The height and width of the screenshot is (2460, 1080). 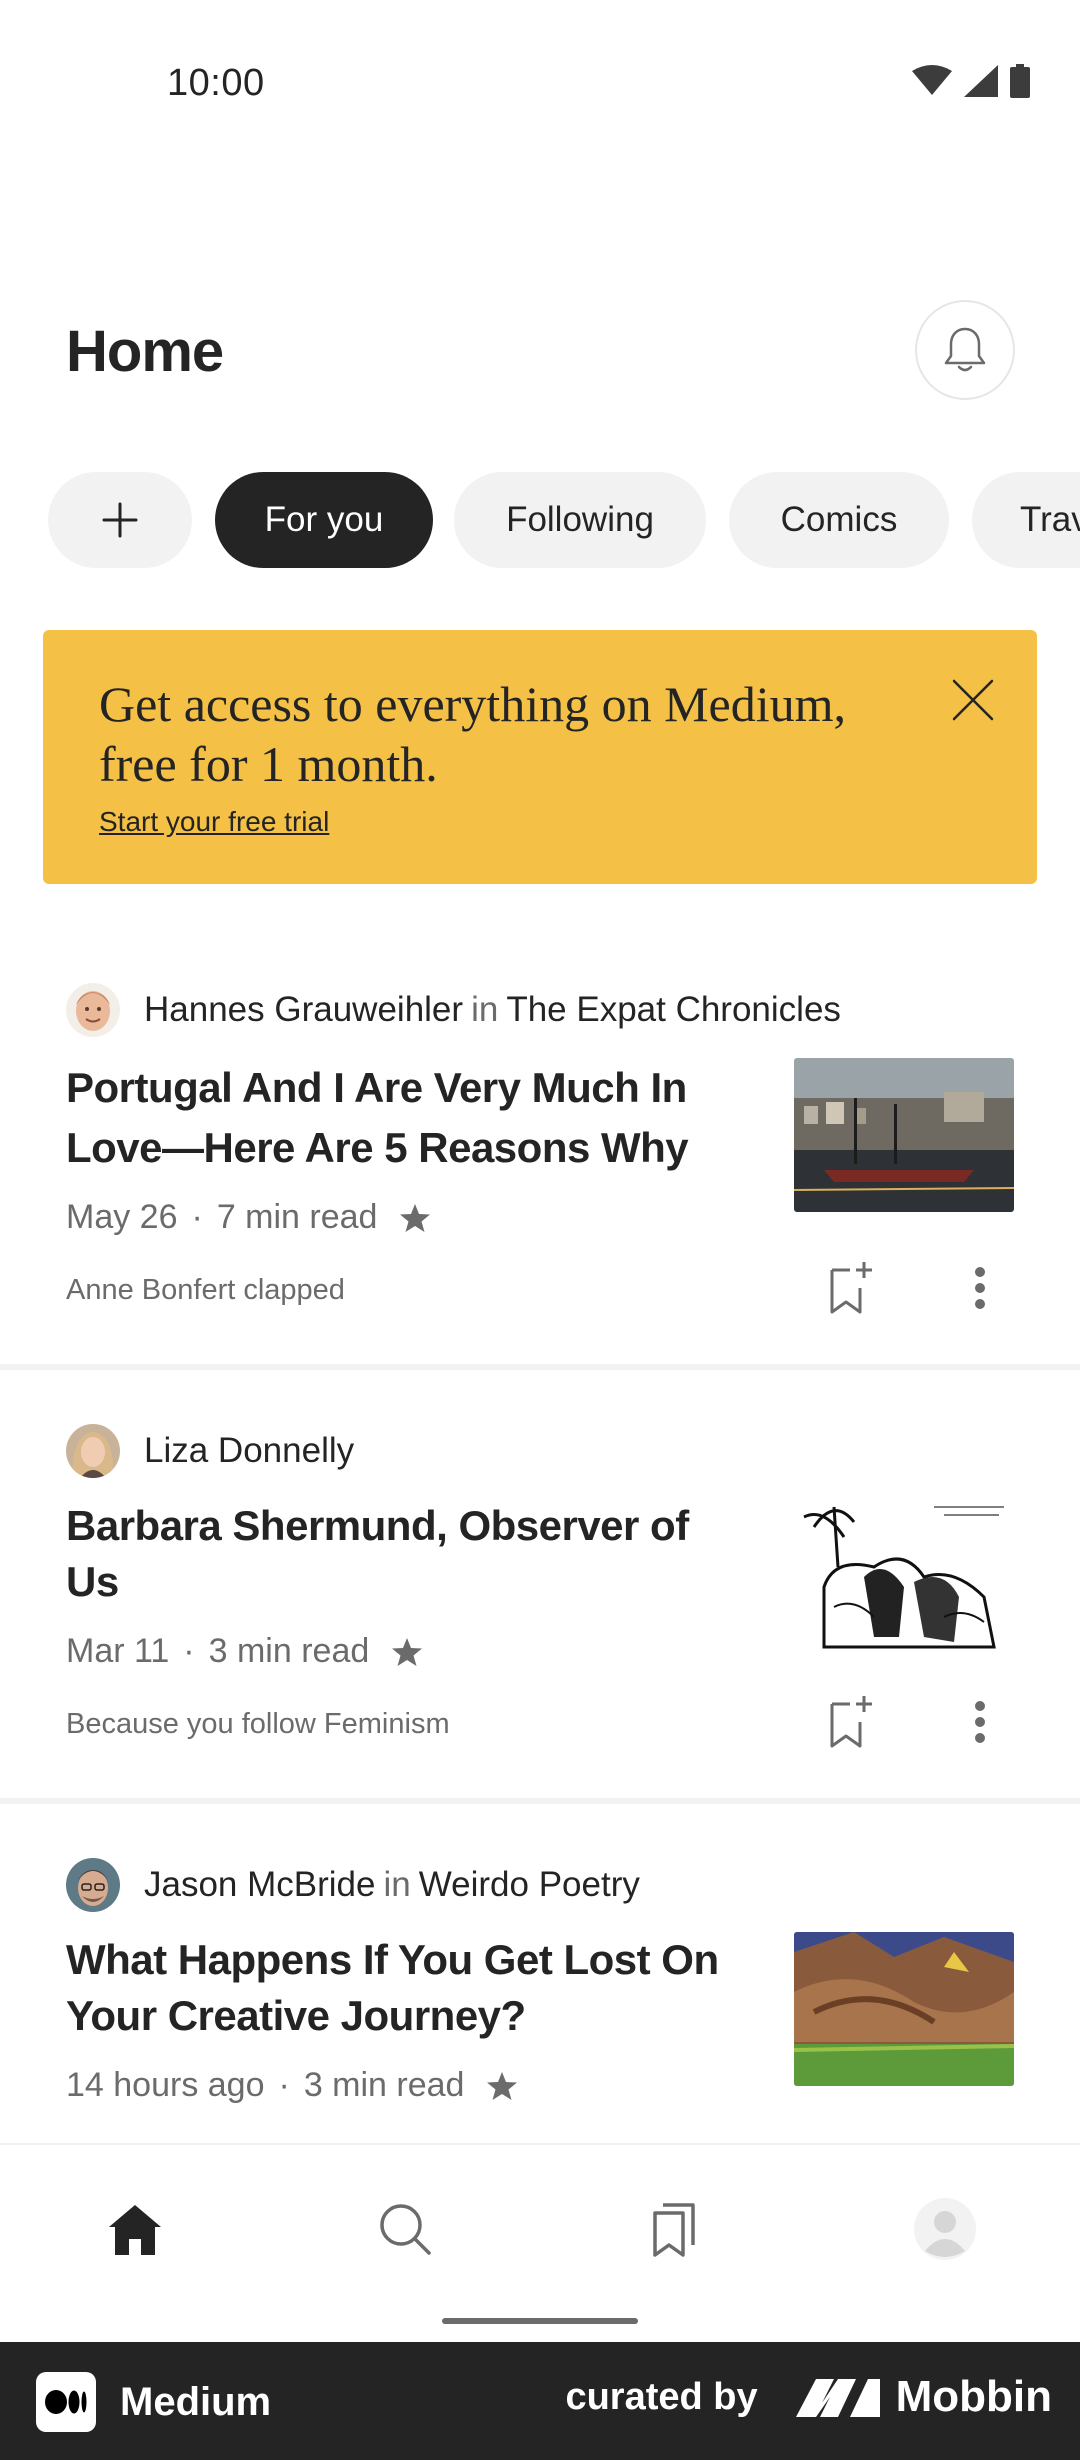 I want to click on article-social-note: Because you follow Feminism, so click(x=258, y=1724).